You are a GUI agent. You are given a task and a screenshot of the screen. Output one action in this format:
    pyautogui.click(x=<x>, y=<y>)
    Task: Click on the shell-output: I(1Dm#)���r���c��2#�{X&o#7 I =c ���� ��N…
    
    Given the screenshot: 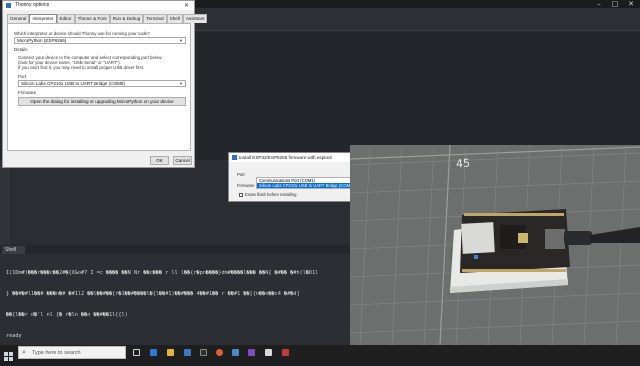 What is the action you would take?
    pyautogui.click(x=176, y=301)
    